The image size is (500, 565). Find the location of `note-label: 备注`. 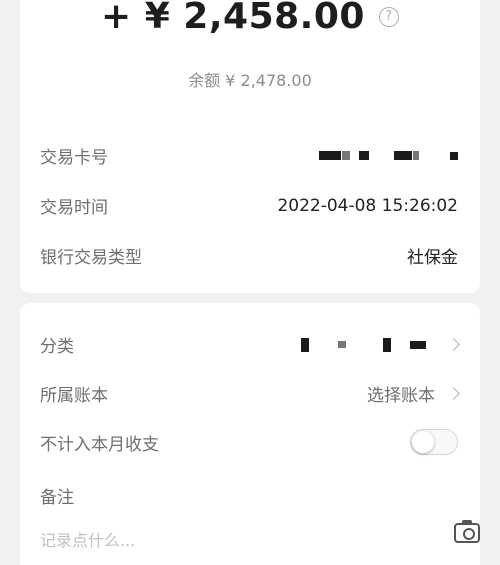

note-label: 备注 is located at coordinates (57, 498).